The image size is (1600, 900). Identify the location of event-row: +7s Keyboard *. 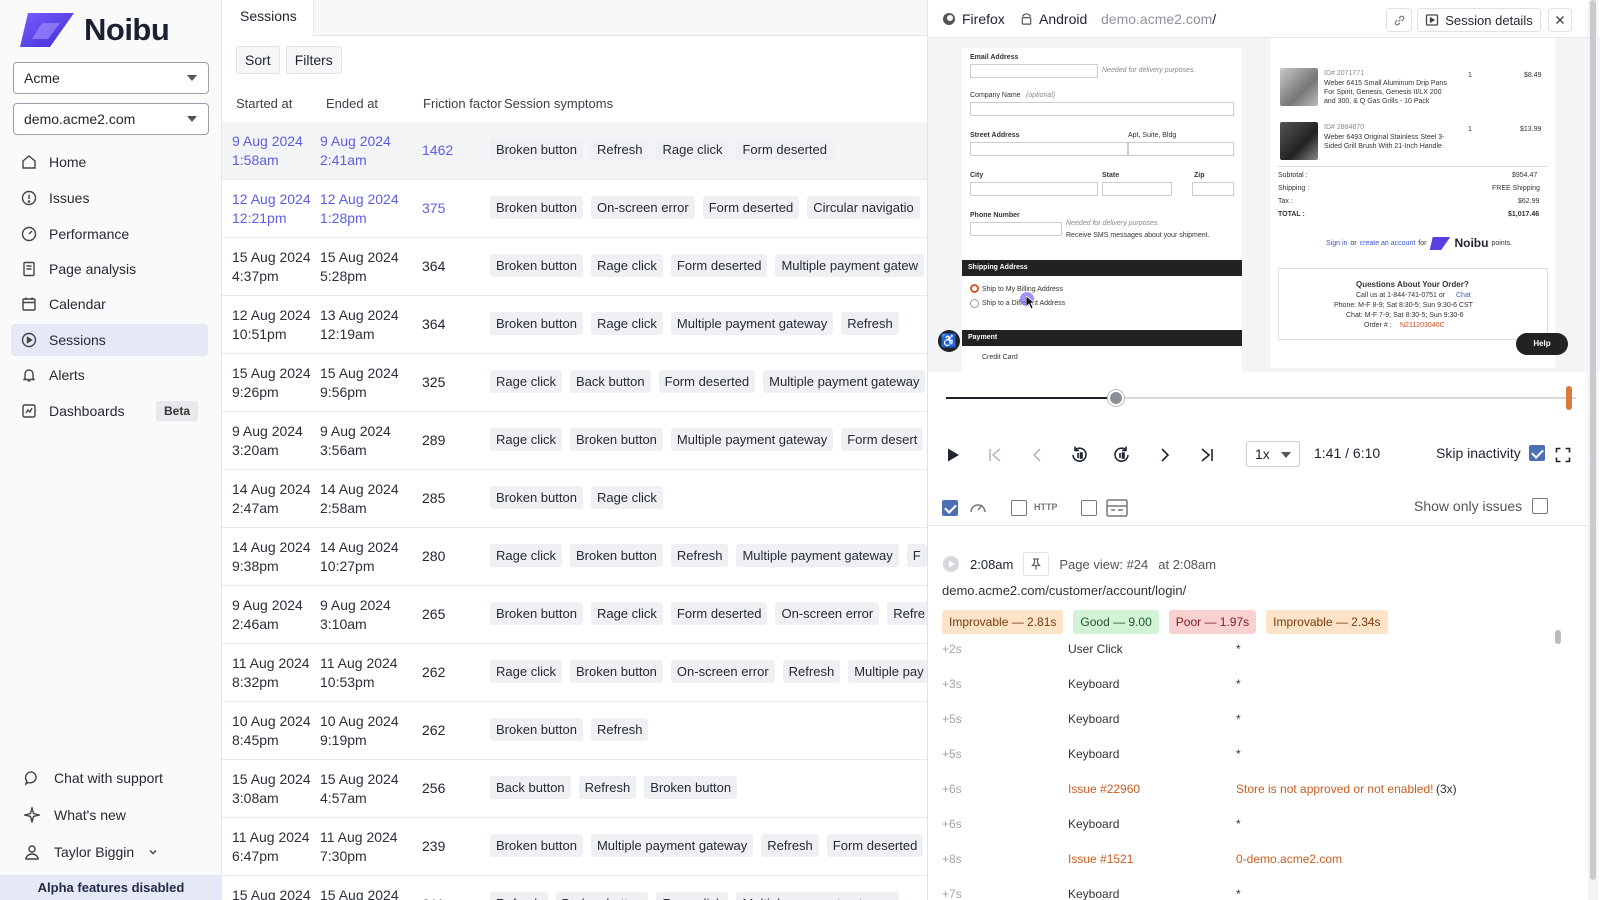
(1264, 893).